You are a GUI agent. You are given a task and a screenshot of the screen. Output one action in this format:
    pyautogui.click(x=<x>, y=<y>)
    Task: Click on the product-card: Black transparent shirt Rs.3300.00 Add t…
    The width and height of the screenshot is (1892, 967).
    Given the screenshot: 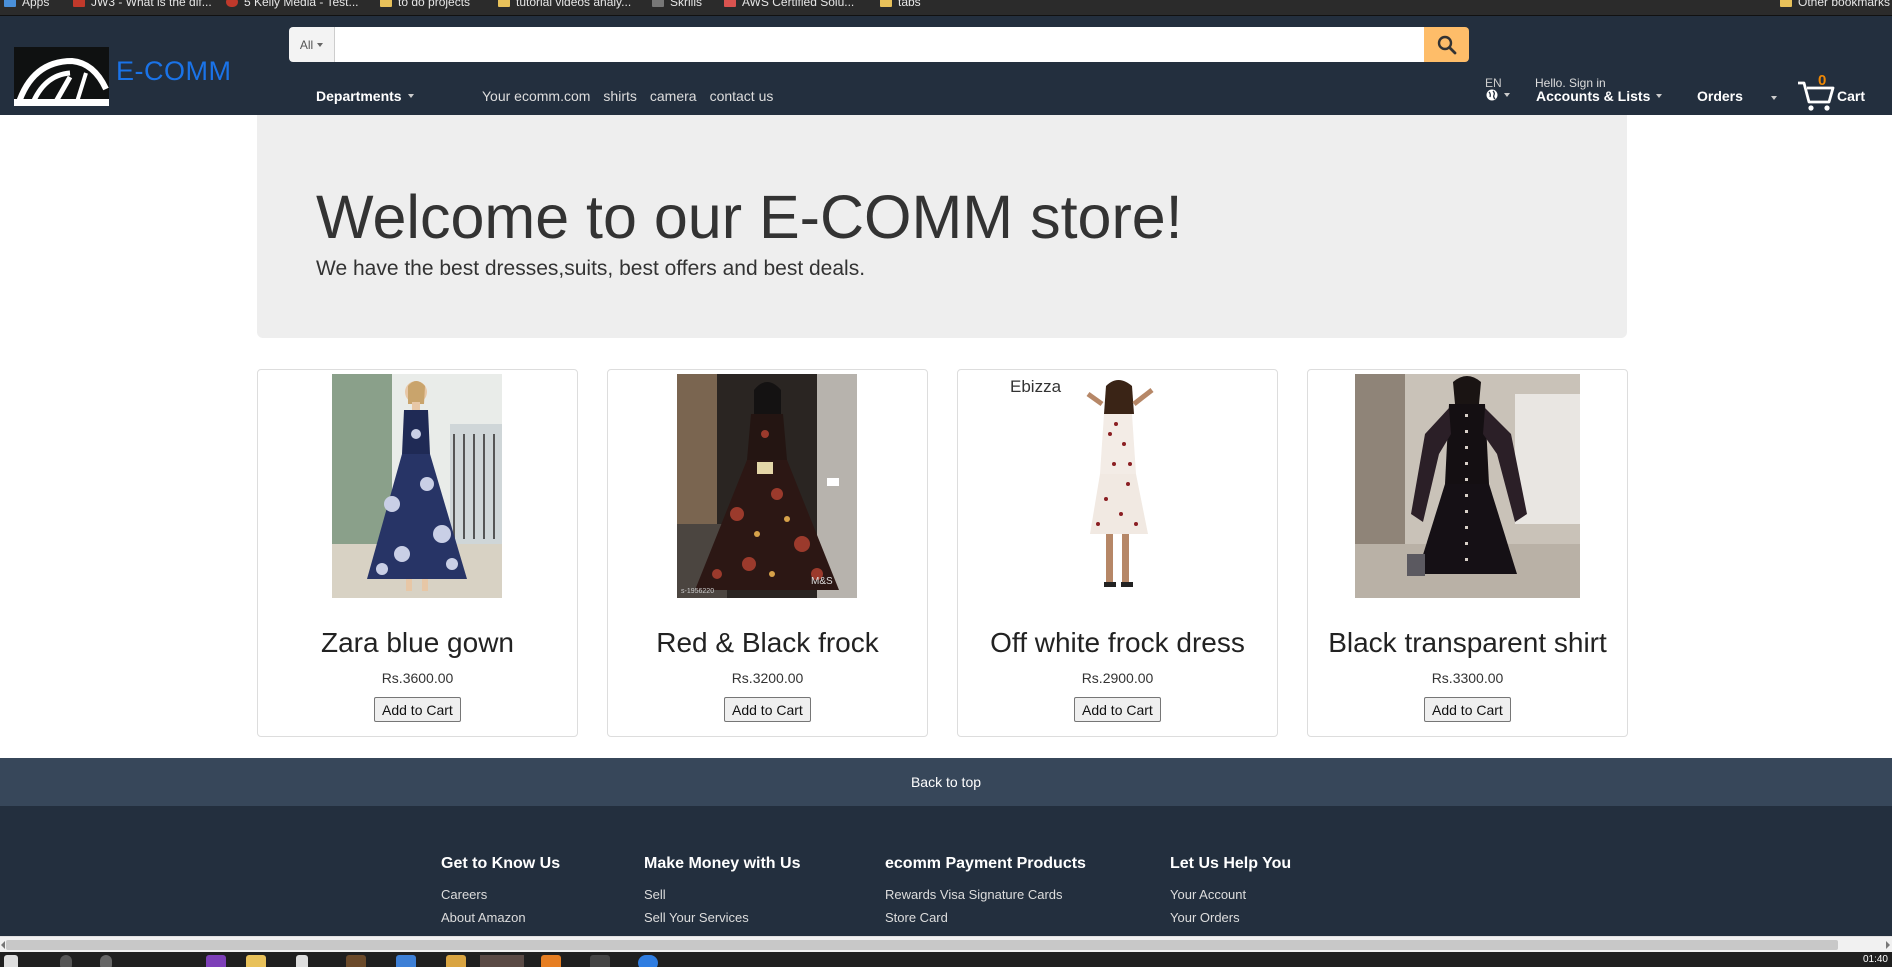 What is the action you would take?
    pyautogui.click(x=1467, y=553)
    